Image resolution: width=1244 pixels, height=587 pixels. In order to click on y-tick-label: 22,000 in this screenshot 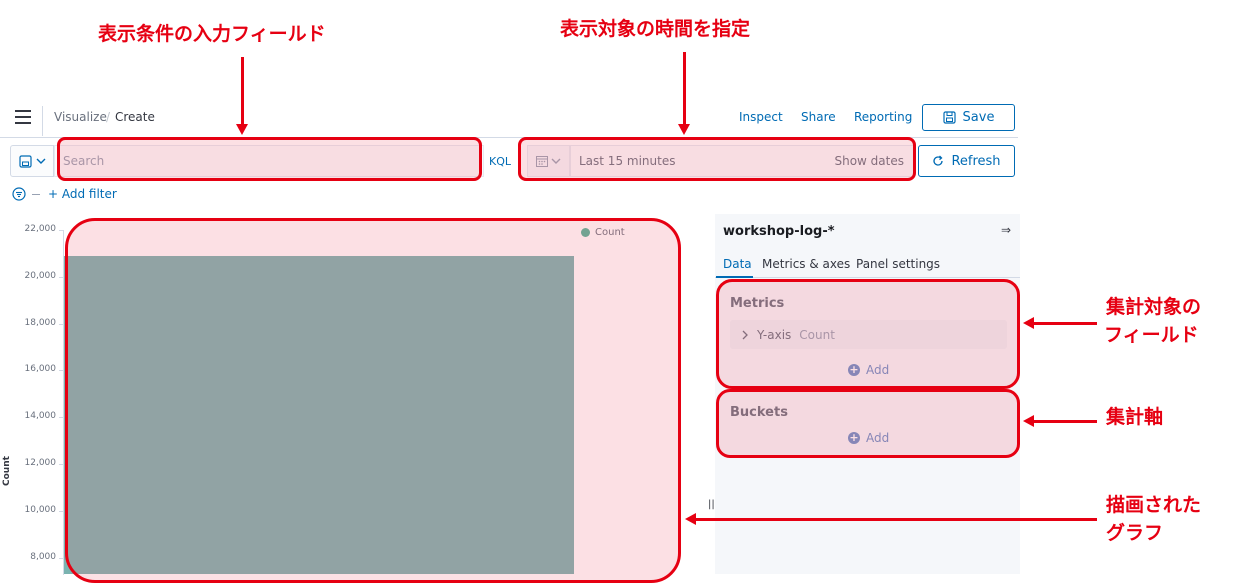, I will do `click(40, 229)`.